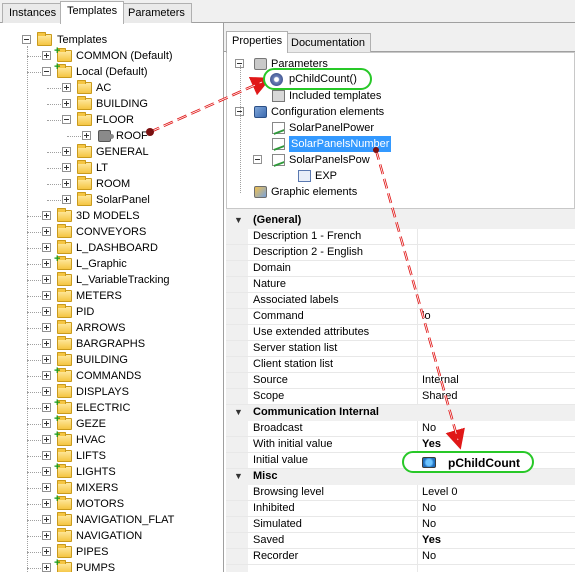 The height and width of the screenshot is (572, 575). What do you see at coordinates (400, 192) in the screenshot?
I see `structure-node: Graphic elements` at bounding box center [400, 192].